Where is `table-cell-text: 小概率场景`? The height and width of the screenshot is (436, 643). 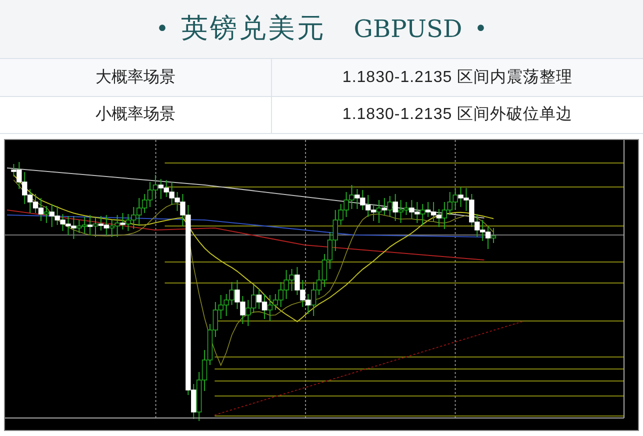 table-cell-text: 小概率场景 is located at coordinates (136, 114).